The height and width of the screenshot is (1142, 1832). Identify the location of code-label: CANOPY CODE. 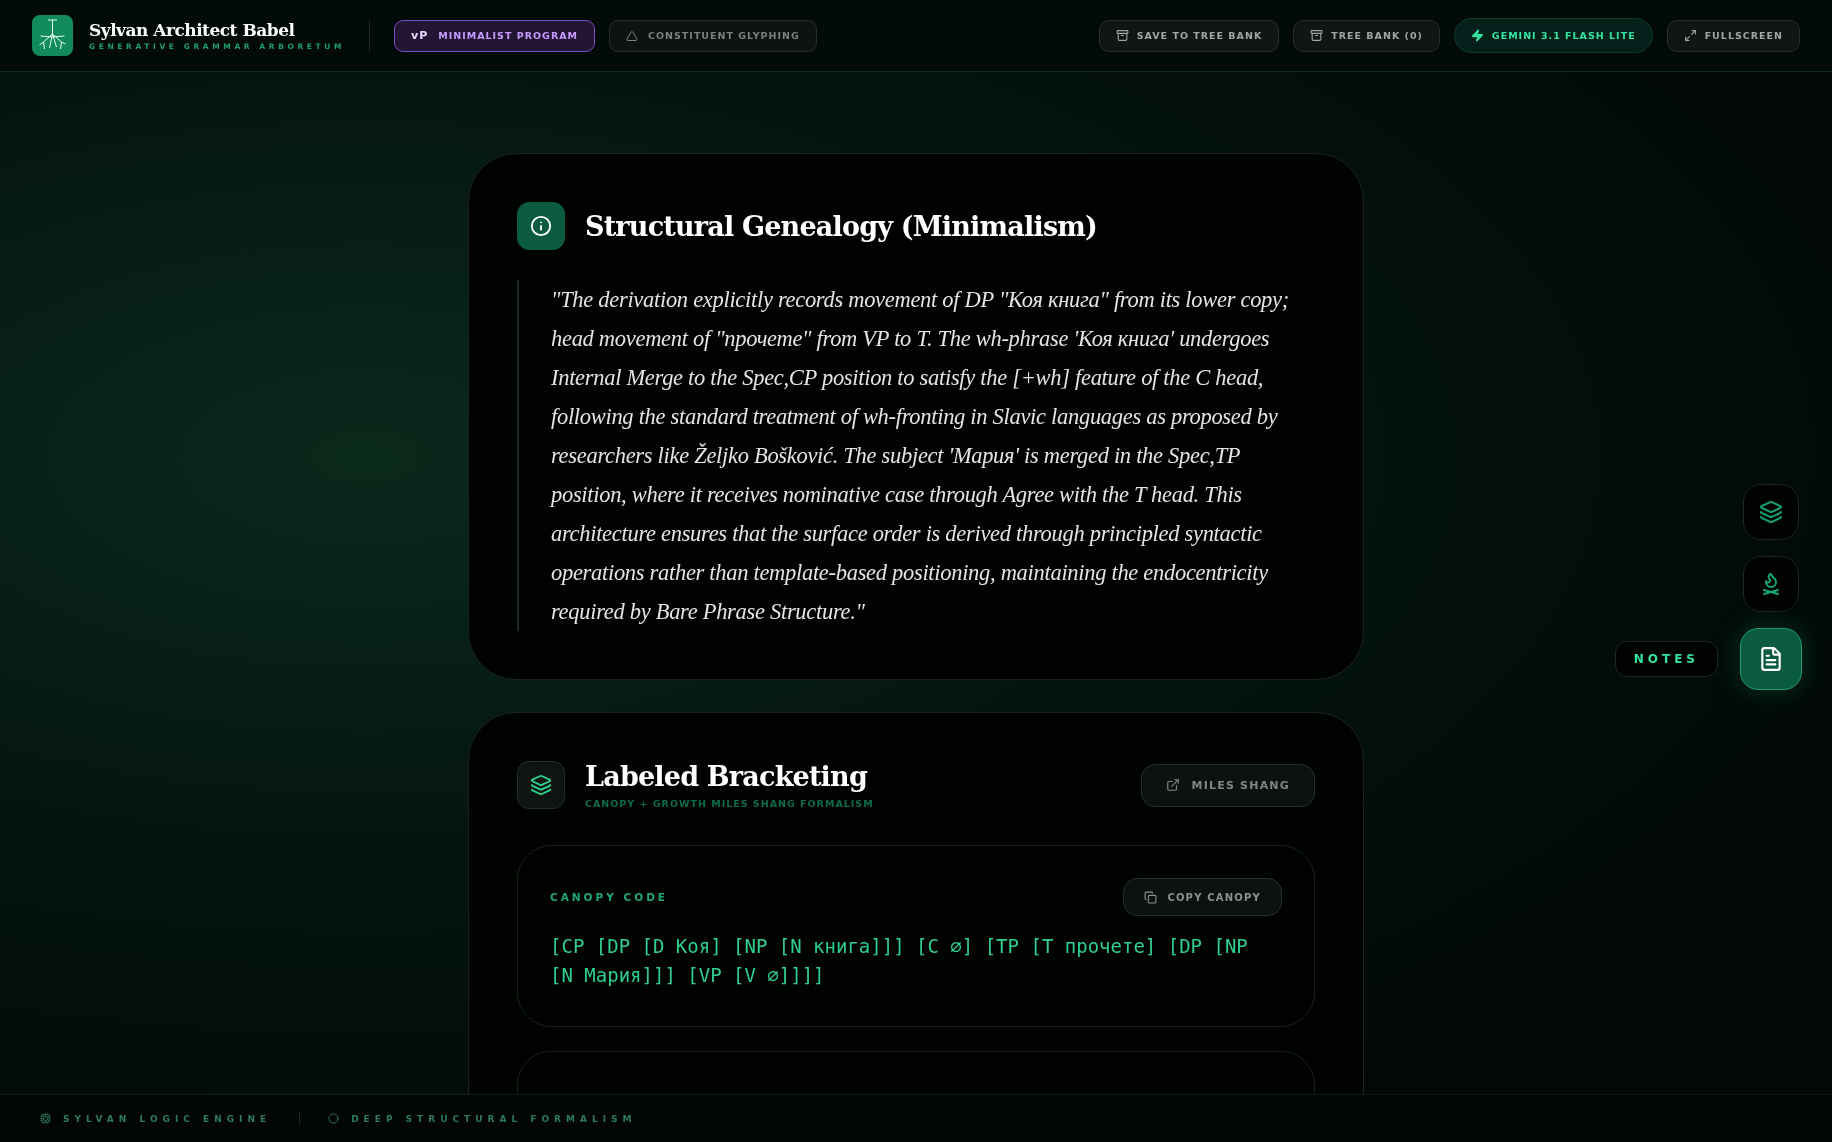
(609, 897).